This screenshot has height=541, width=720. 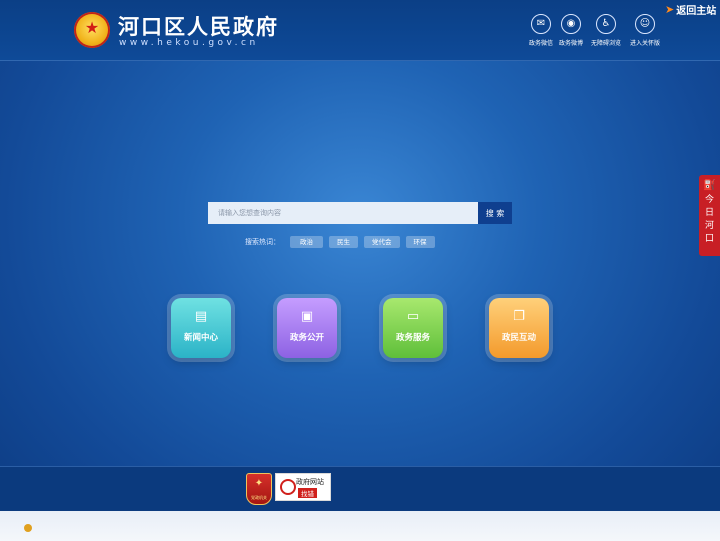 What do you see at coordinates (198, 26) in the screenshot?
I see `site-title: 河口区人民政府` at bounding box center [198, 26].